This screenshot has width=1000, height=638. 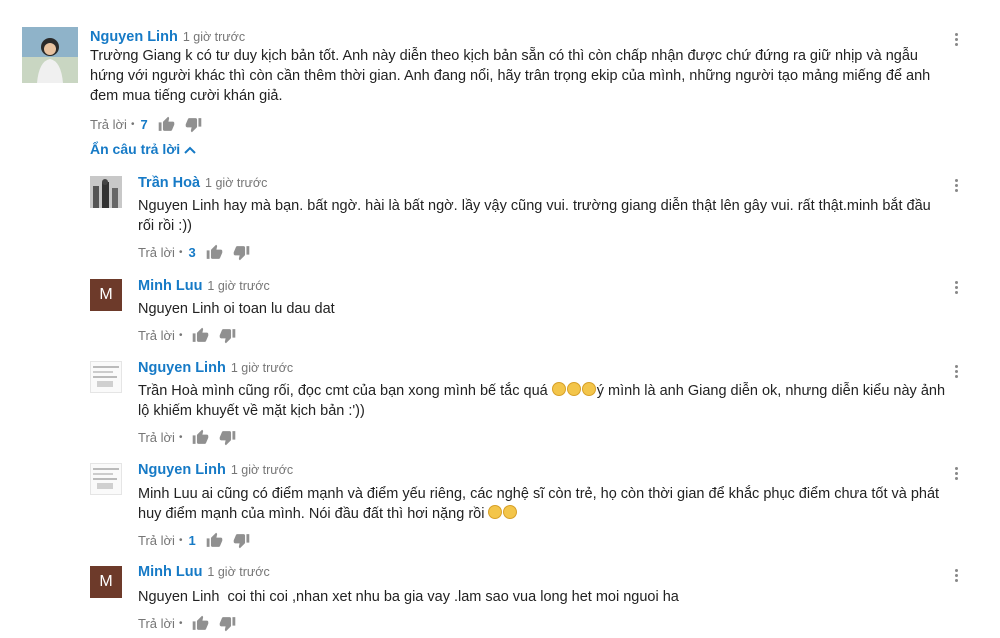 What do you see at coordinates (135, 149) in the screenshot?
I see `hide-replies-label: Ẩn câu trả lời` at bounding box center [135, 149].